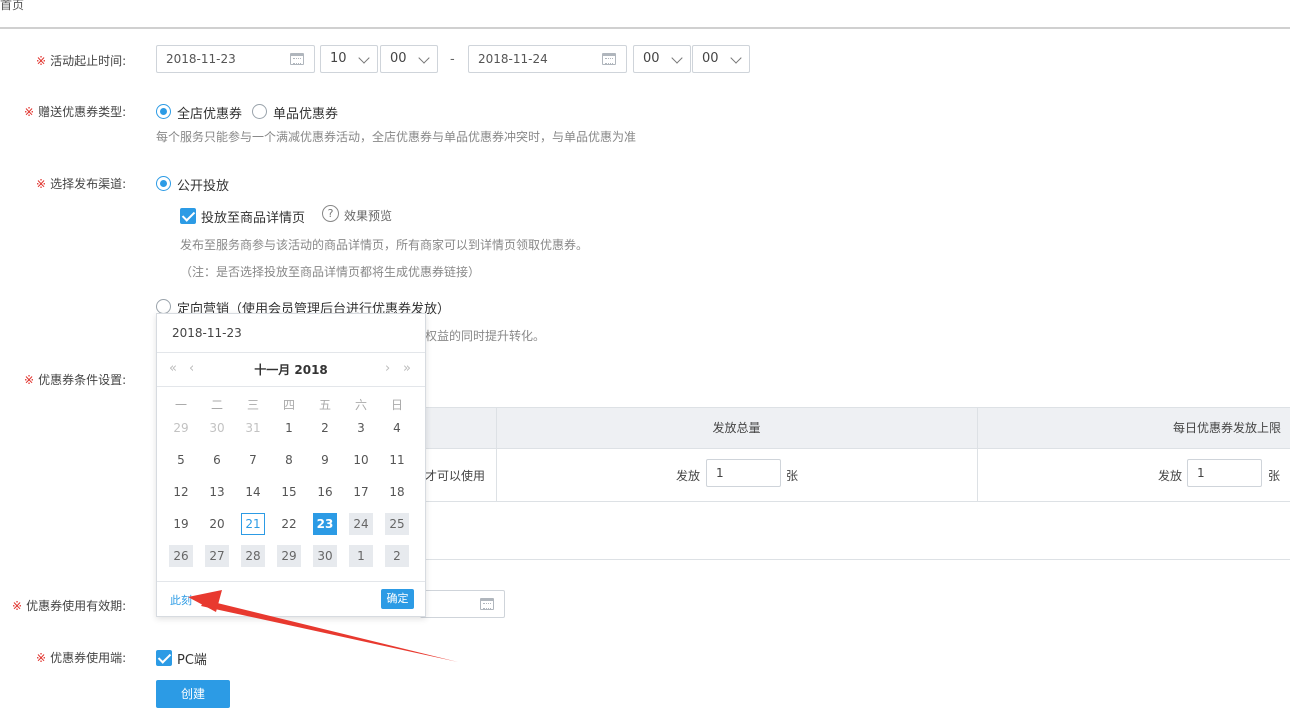  Describe the element at coordinates (217, 556) in the screenshot. I see `calendar-day: 27` at that location.